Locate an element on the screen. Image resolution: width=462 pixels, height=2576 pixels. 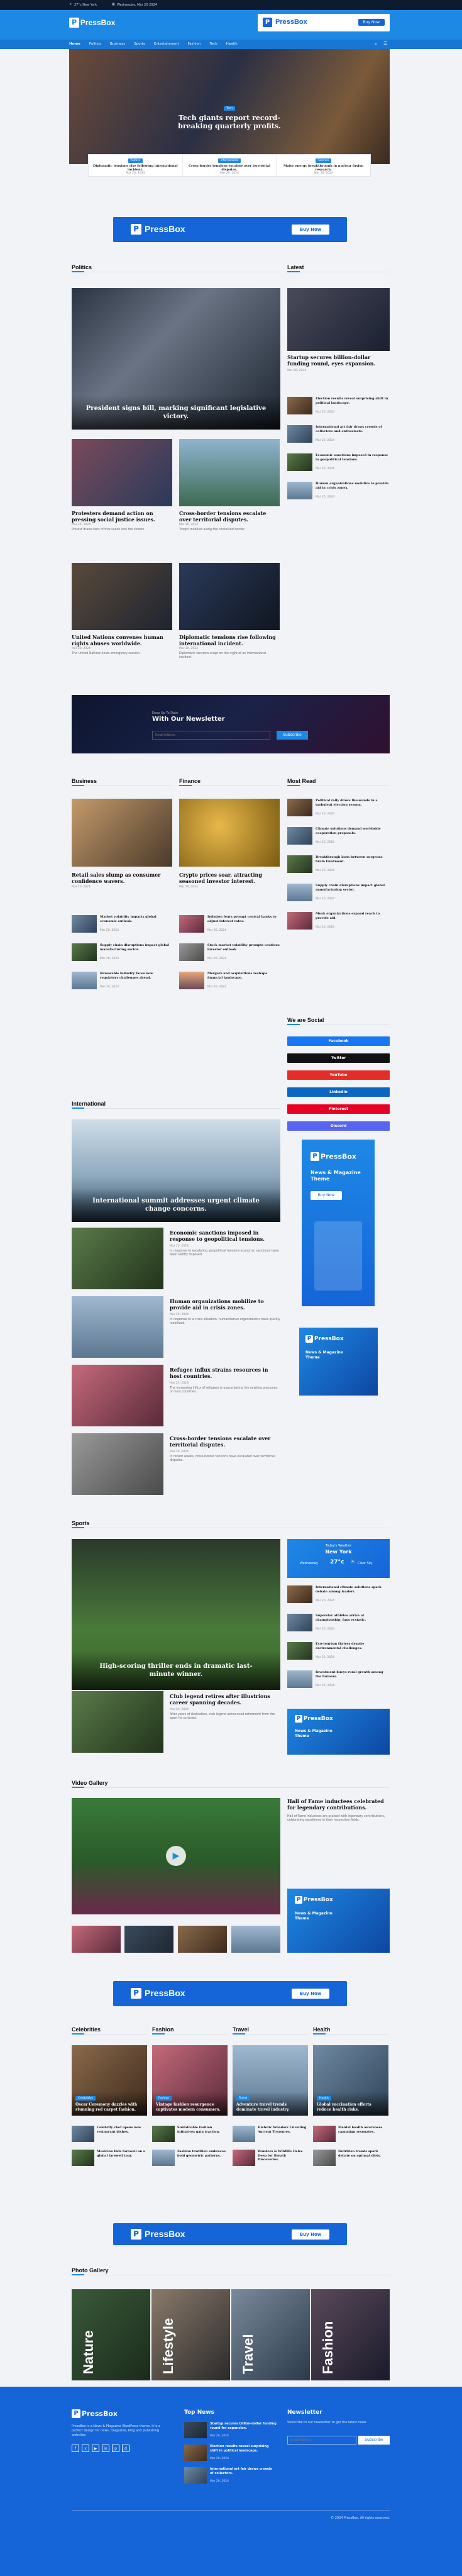
logo: P PressBox is located at coordinates (92, 23).